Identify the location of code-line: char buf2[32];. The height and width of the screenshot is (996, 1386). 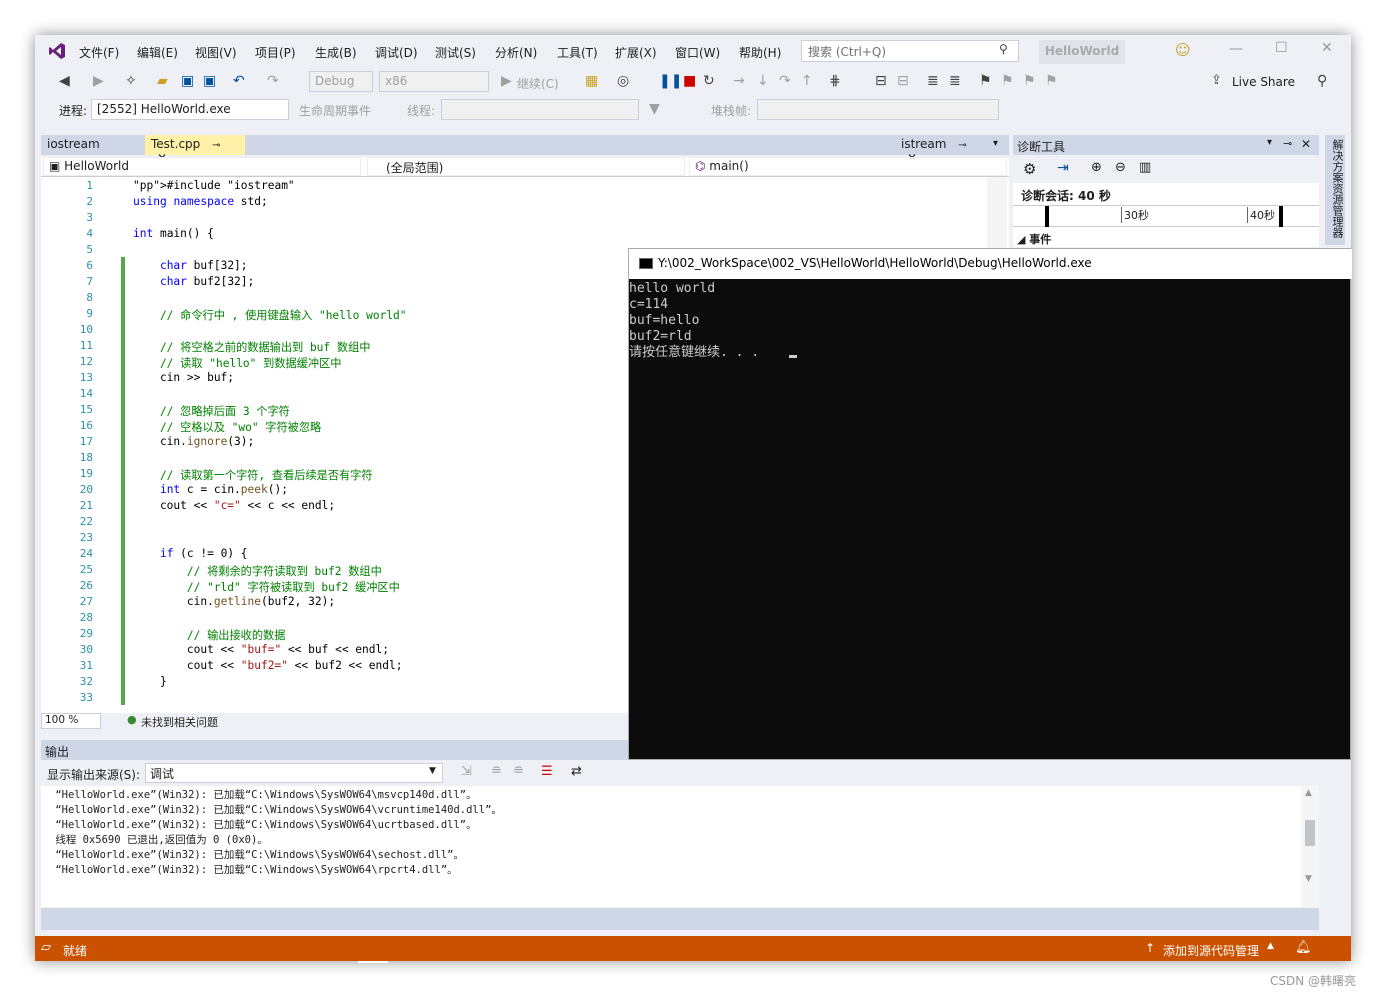
(193, 281).